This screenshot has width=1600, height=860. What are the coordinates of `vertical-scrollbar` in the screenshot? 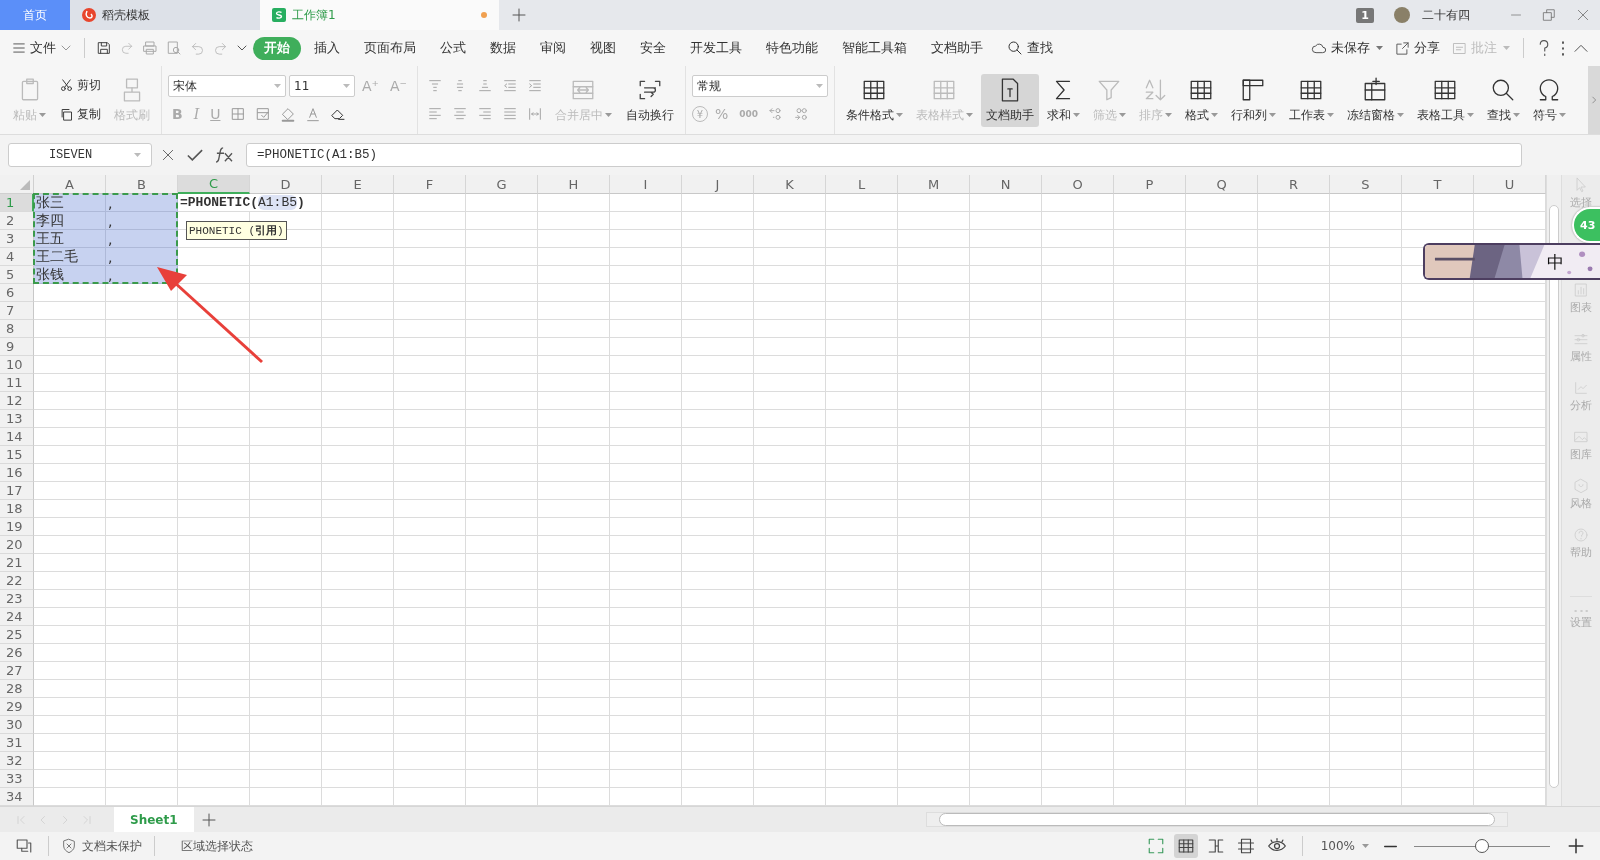 It's located at (1553, 490).